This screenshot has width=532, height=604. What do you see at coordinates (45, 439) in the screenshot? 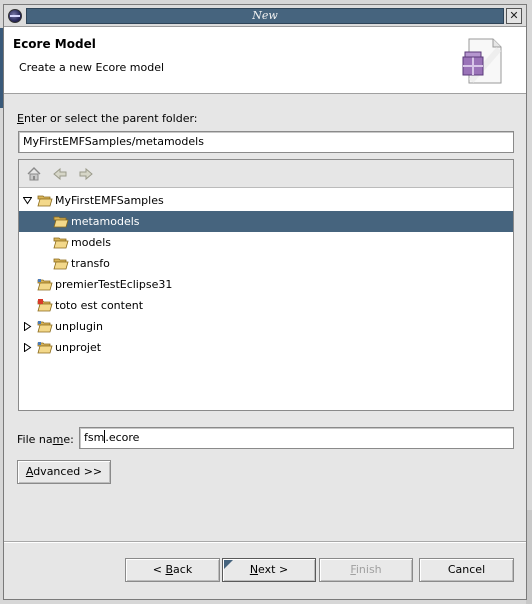
I see `file-name-label: File name:` at bounding box center [45, 439].